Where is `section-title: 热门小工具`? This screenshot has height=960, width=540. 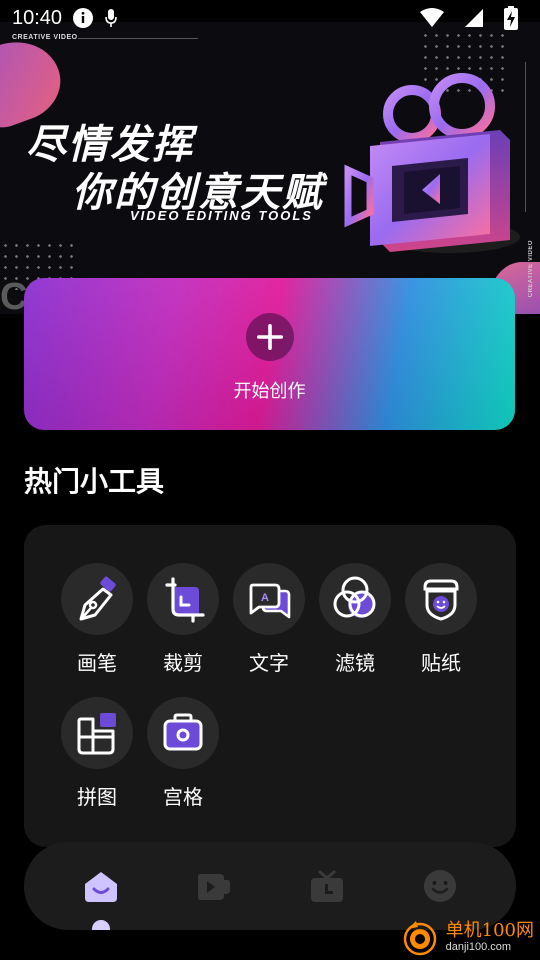 section-title: 热门小工具 is located at coordinates (94, 481).